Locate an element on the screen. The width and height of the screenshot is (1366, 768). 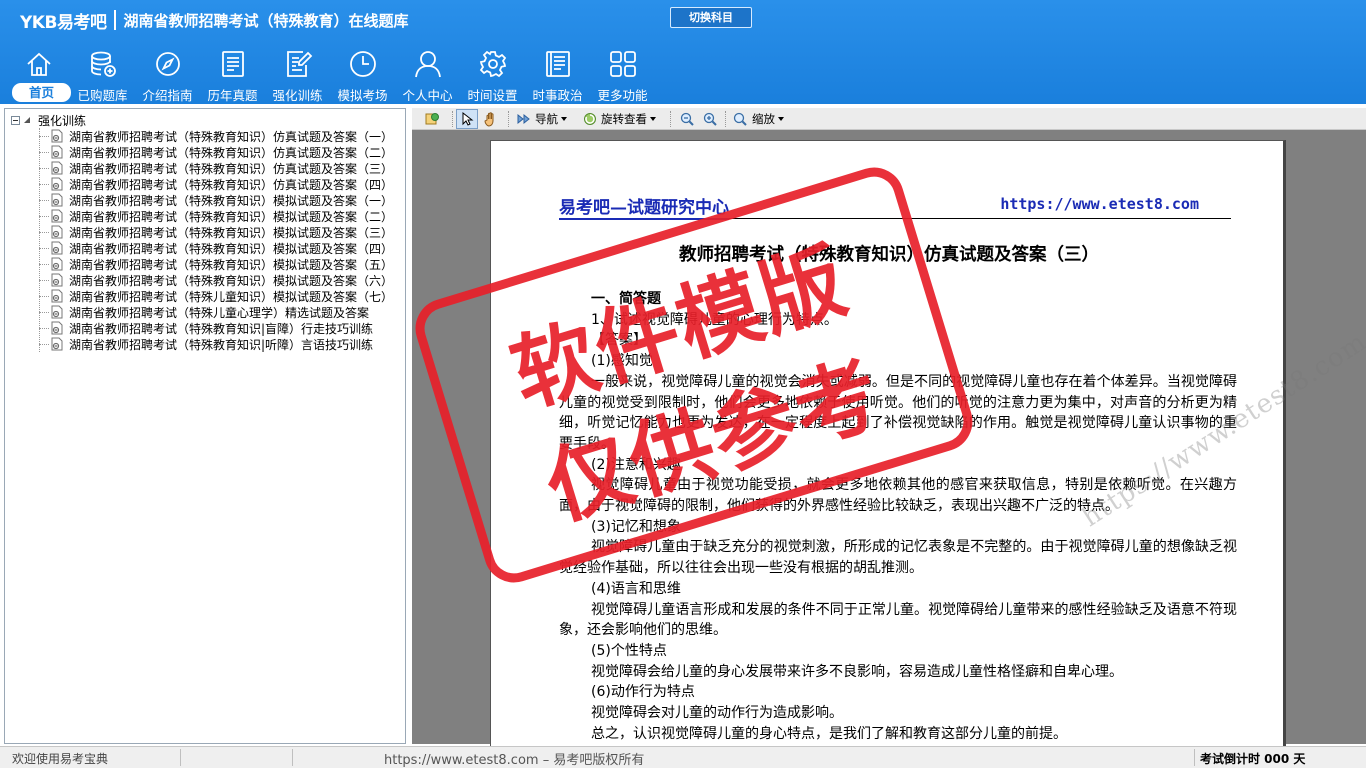
tree-item: 湖南省教师招聘考试（特殊教育知识|听障）言语技巧训练 is located at coordinates (206, 344).